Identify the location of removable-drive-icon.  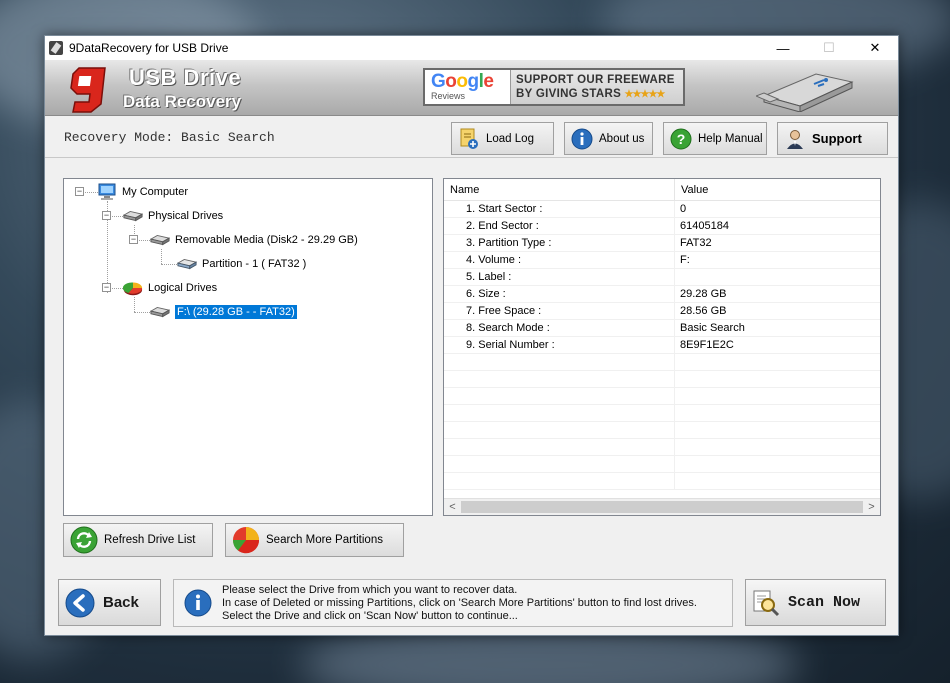
(160, 240).